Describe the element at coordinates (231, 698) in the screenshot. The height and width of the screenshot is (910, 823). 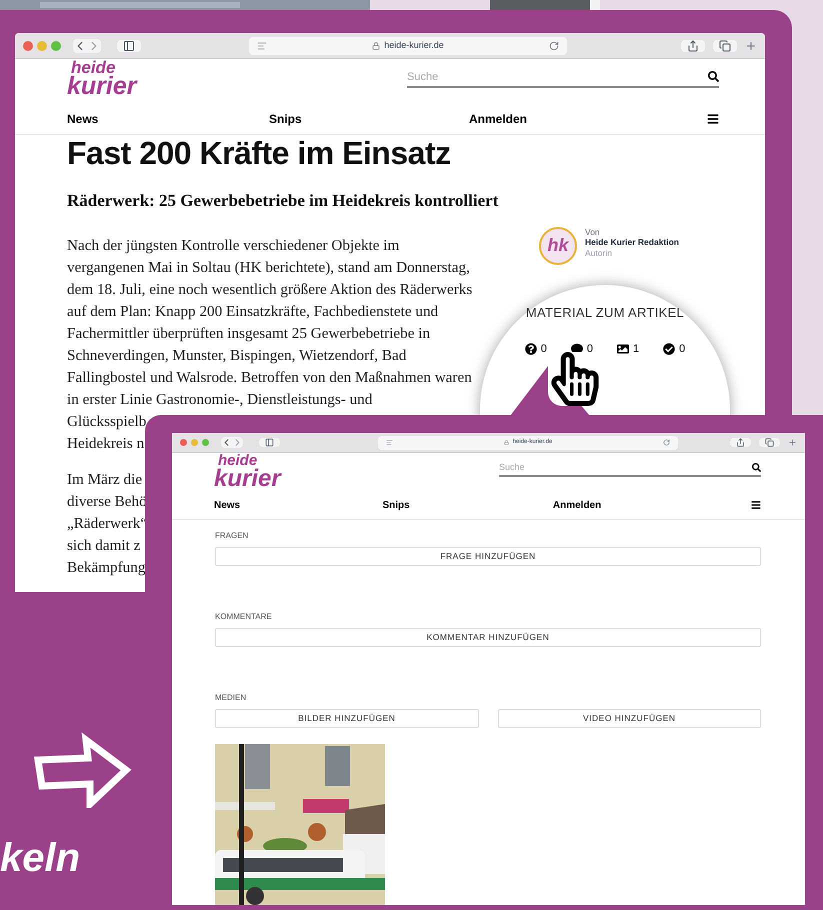
I see `section-heading: MEDIEN` at that location.